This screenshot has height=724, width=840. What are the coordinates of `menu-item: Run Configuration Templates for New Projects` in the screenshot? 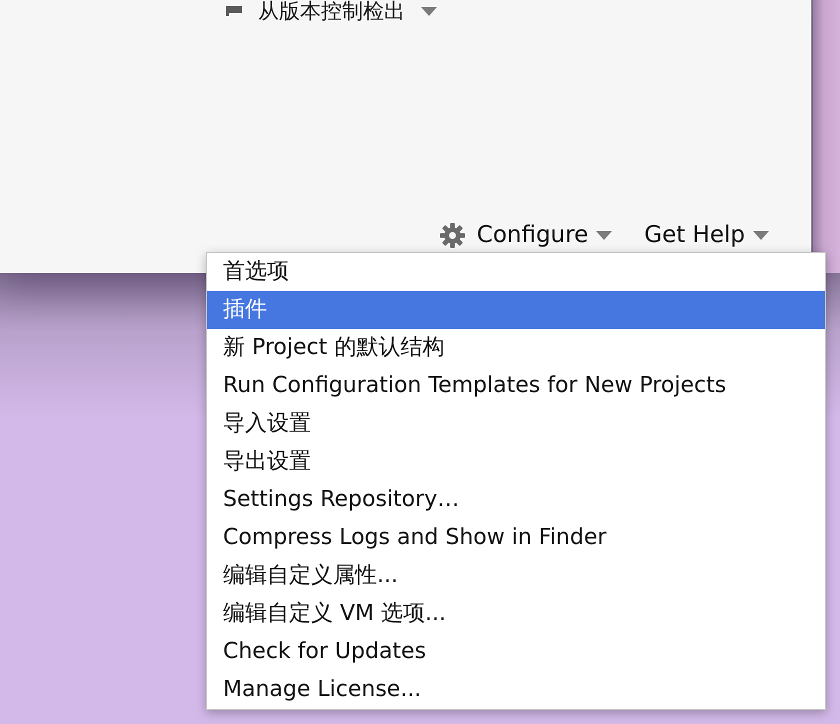 It's located at (516, 386).